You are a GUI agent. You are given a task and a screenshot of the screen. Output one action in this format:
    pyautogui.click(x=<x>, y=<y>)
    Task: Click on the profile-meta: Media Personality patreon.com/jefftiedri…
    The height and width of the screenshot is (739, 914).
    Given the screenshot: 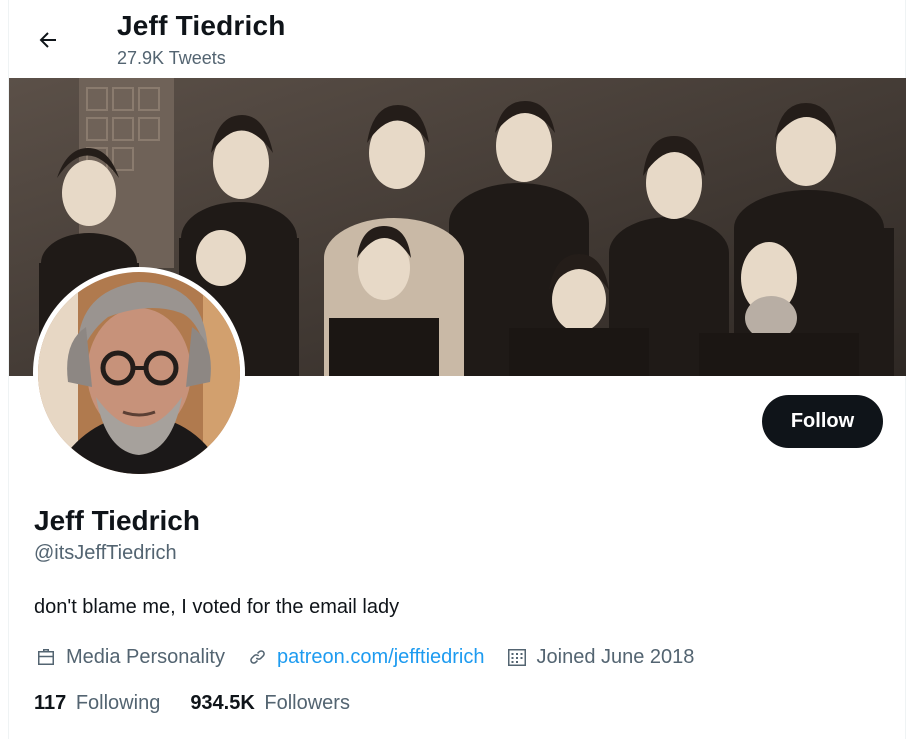 What is the action you would take?
    pyautogui.click(x=374, y=657)
    